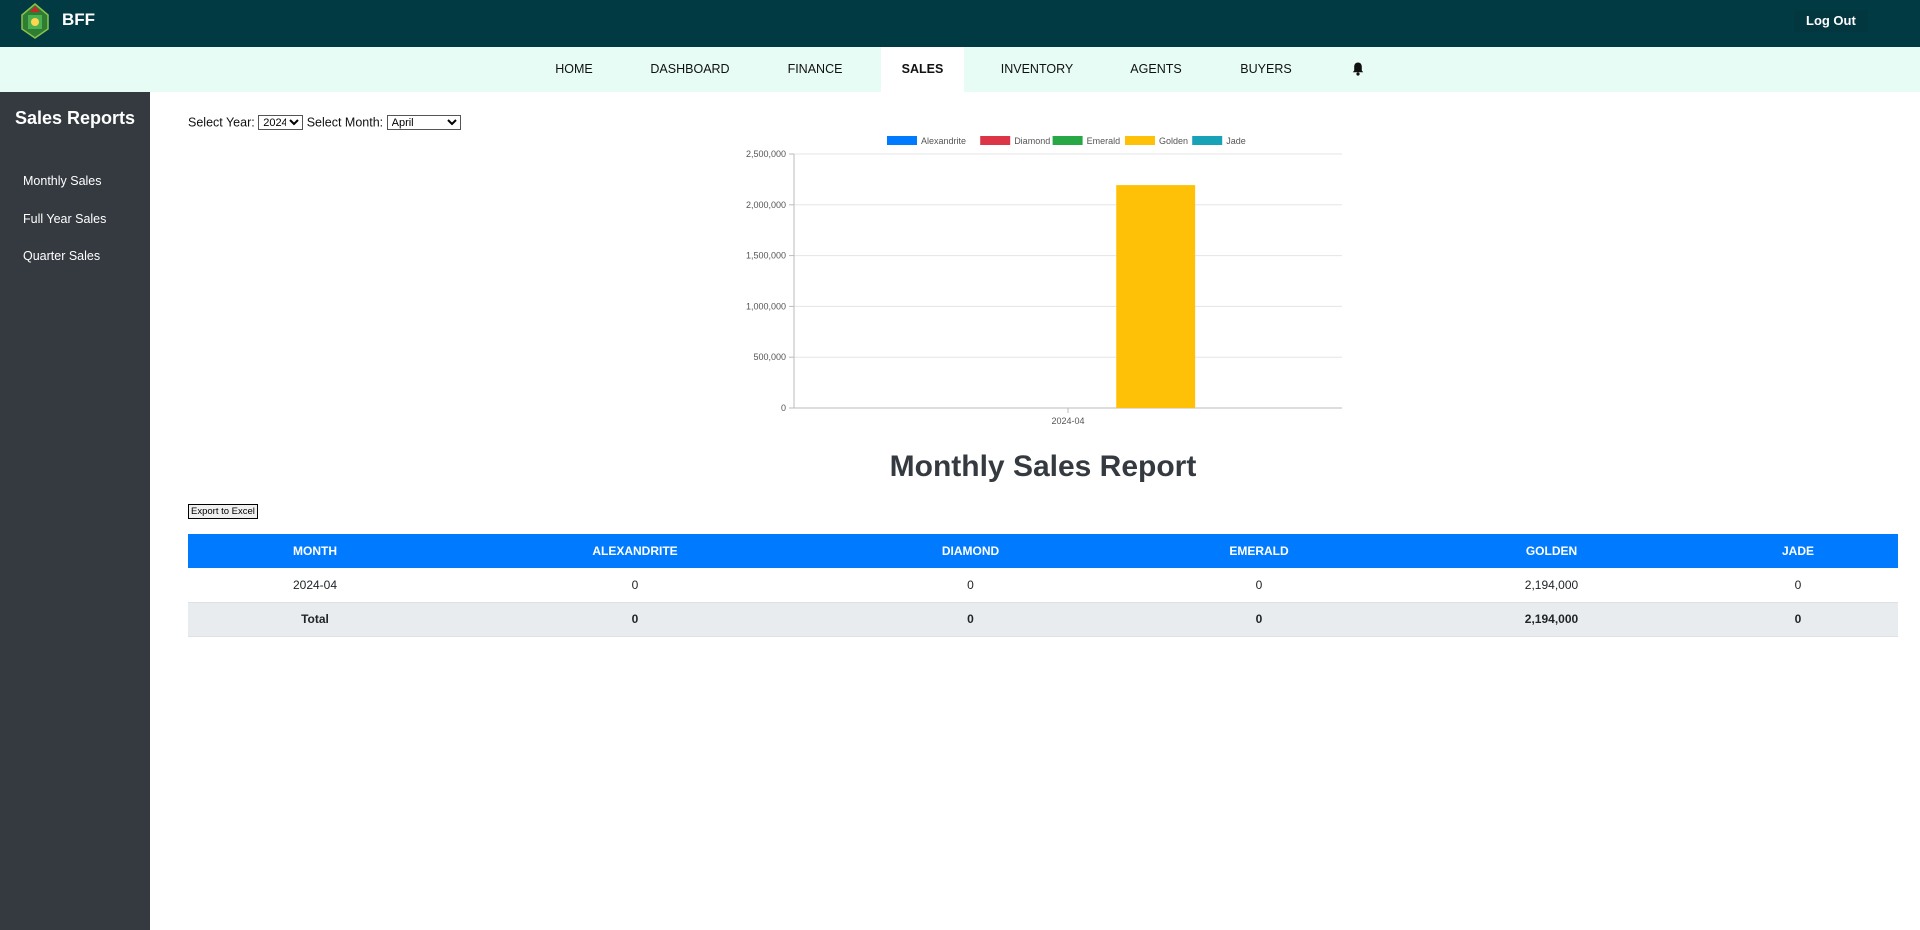 The image size is (1920, 930). Describe the element at coordinates (922, 69) in the screenshot. I see `nav-sales: SALES` at that location.